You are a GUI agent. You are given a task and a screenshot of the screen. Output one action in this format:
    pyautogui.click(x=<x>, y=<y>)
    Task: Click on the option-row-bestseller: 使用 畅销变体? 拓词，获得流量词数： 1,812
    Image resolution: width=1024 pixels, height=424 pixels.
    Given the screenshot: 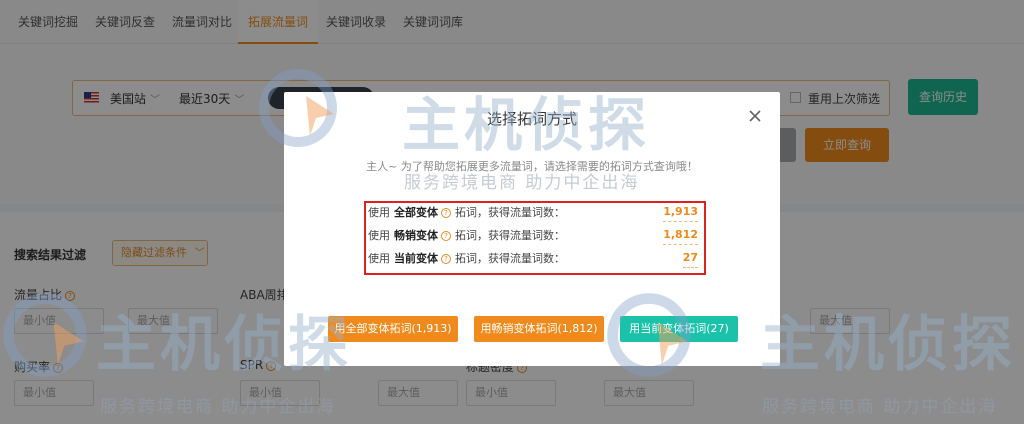 What is the action you would take?
    pyautogui.click(x=533, y=236)
    